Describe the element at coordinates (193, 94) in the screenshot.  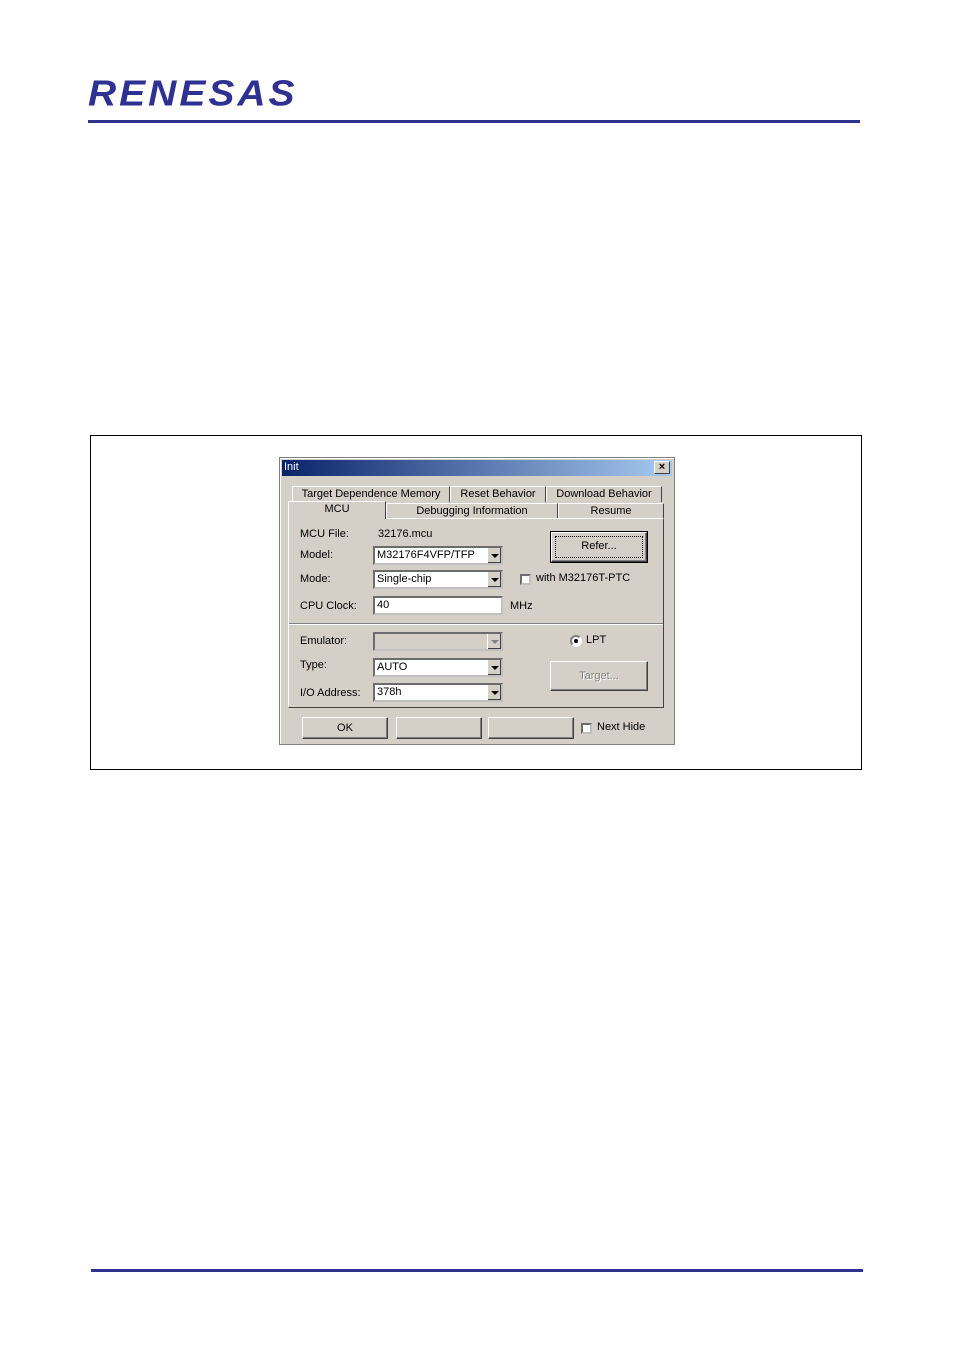
I see `logo-text: RENESAS` at that location.